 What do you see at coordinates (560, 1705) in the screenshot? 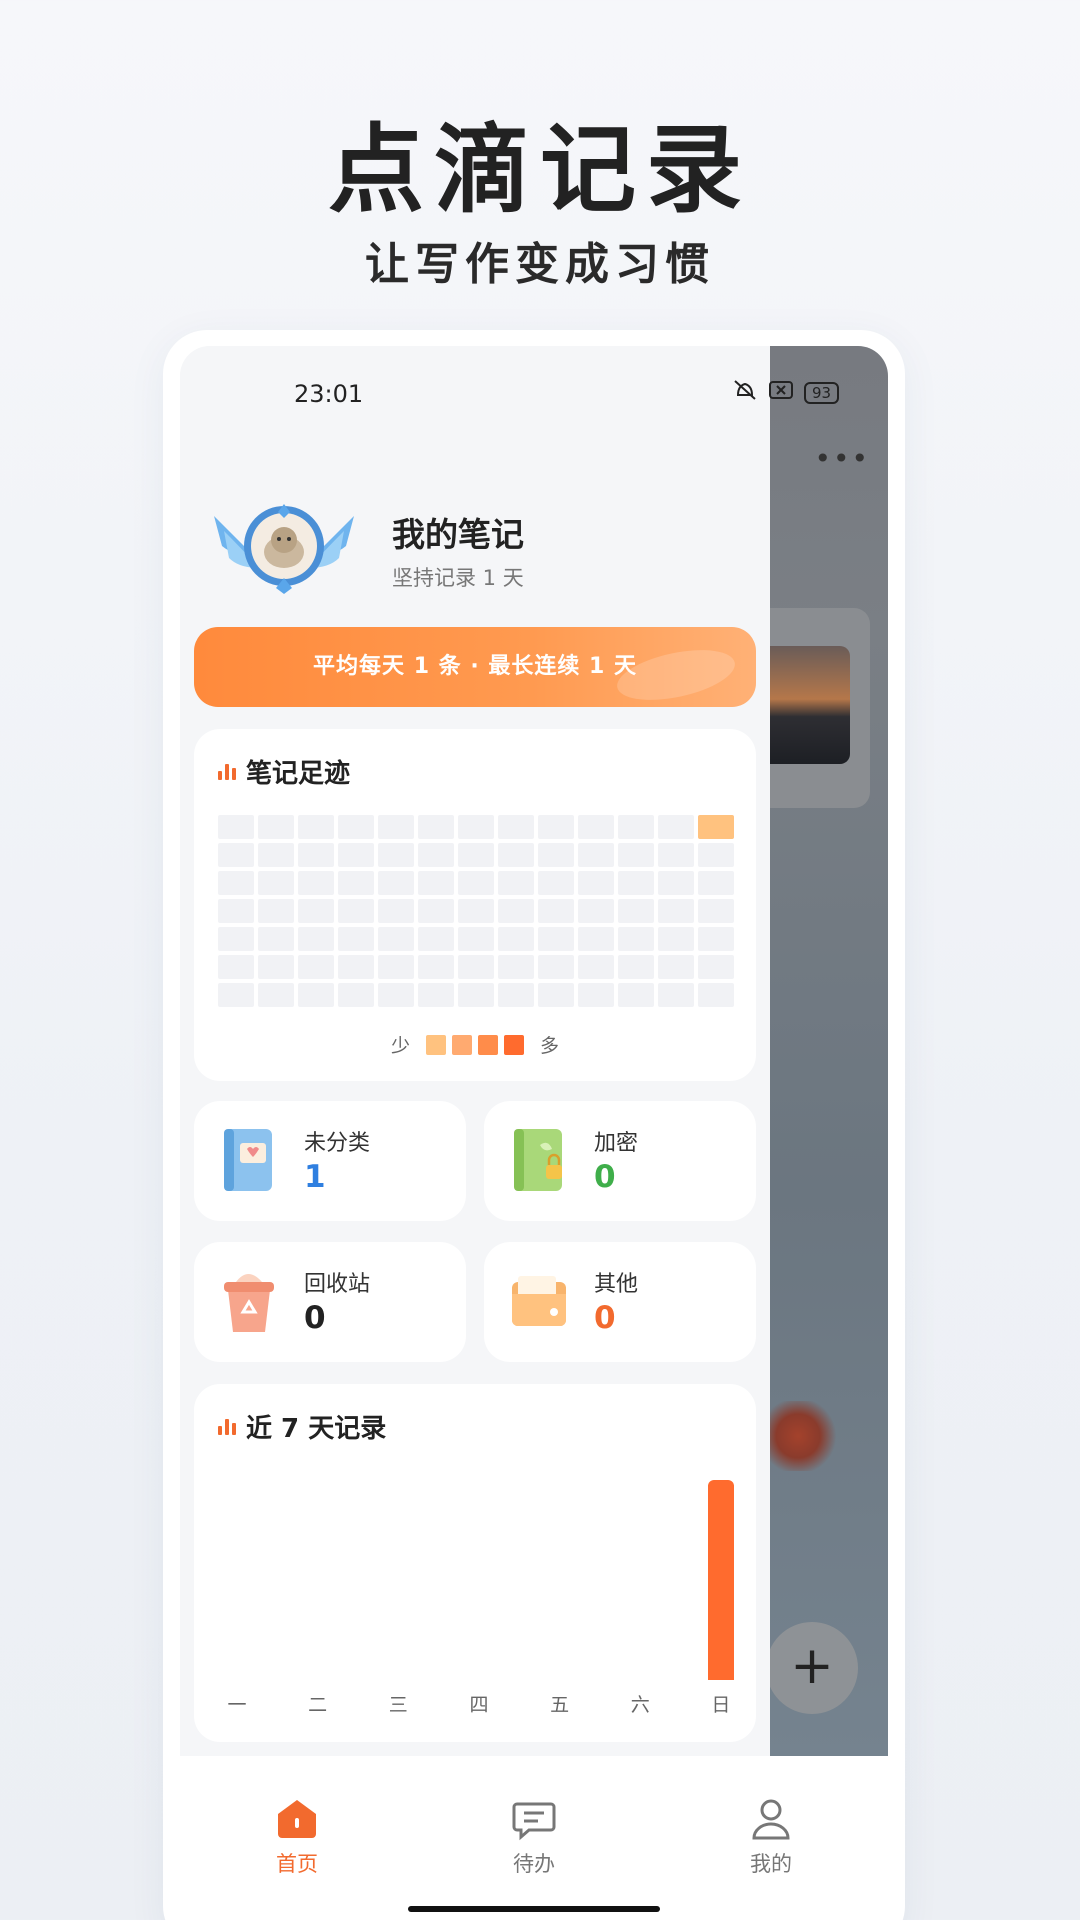
I see `weekly-day-label: 五` at bounding box center [560, 1705].